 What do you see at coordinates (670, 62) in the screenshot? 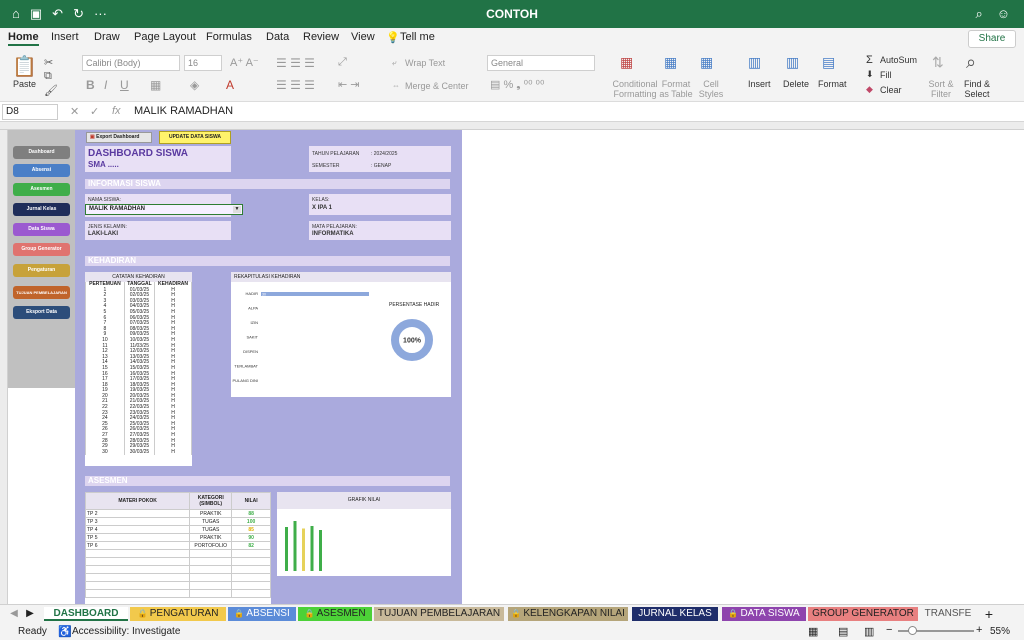
I see `format-table-icon: ▦` at bounding box center [670, 62].